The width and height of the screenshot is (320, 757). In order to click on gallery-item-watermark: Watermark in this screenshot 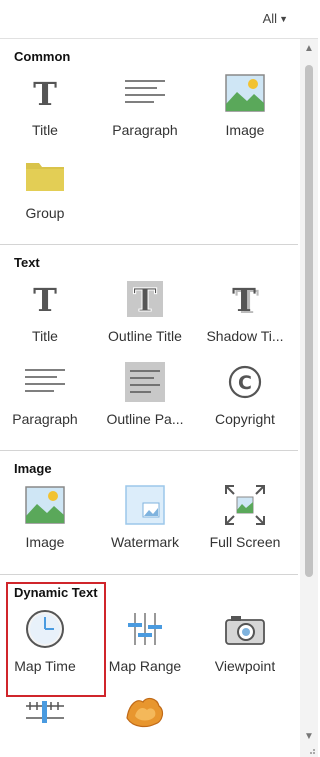, I will do `click(145, 520)`.